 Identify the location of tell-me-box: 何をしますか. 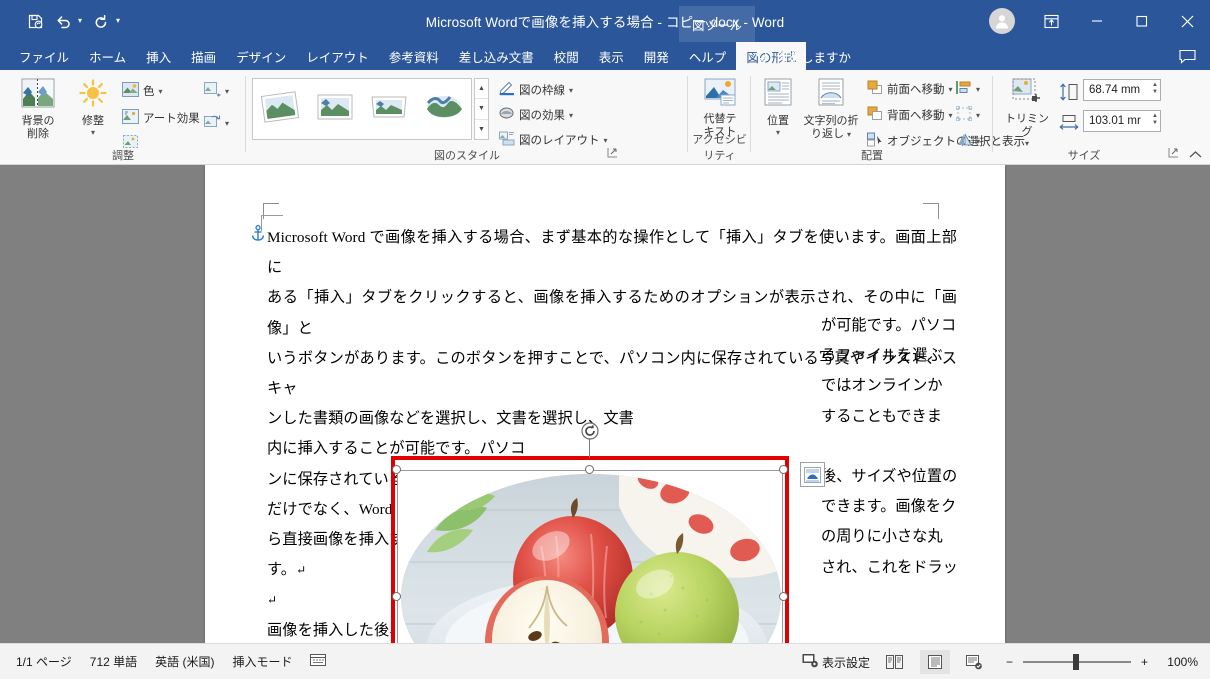
(802, 56).